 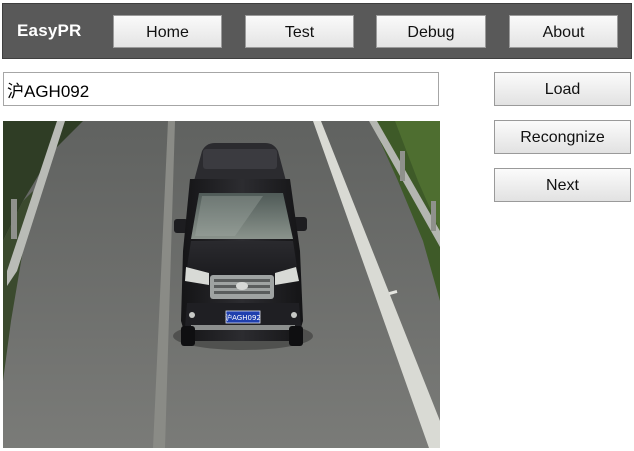 What do you see at coordinates (243, 317) in the screenshot?
I see `license-plate-text: 沪AGH092` at bounding box center [243, 317].